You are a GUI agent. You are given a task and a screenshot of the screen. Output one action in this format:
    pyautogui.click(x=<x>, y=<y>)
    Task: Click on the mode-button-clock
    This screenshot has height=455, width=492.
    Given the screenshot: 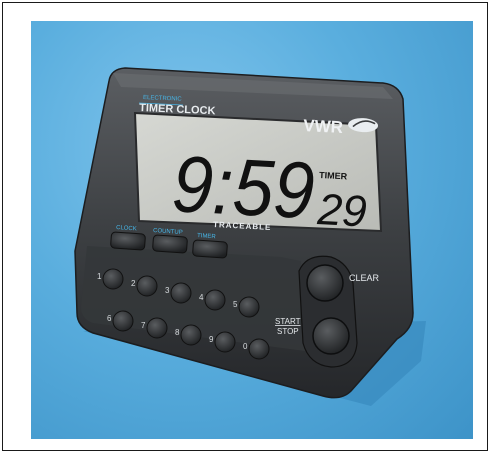 What is the action you would take?
    pyautogui.click(x=128, y=241)
    